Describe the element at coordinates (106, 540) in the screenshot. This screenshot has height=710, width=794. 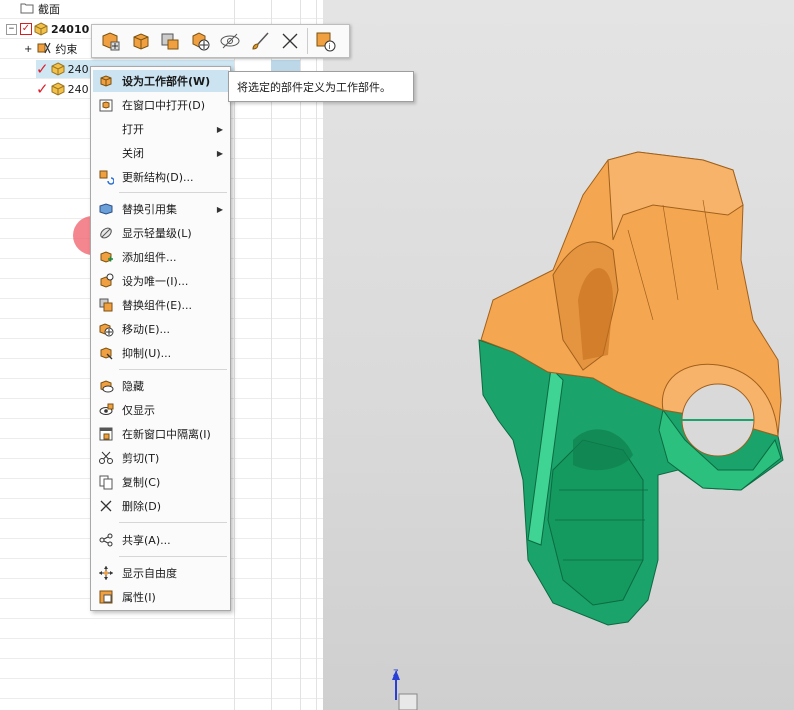
I see `share-icon` at that location.